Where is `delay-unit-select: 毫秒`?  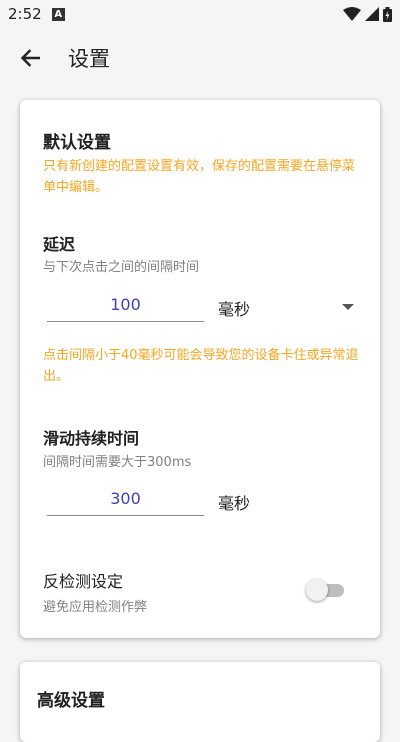 delay-unit-select: 毫秒 is located at coordinates (234, 308).